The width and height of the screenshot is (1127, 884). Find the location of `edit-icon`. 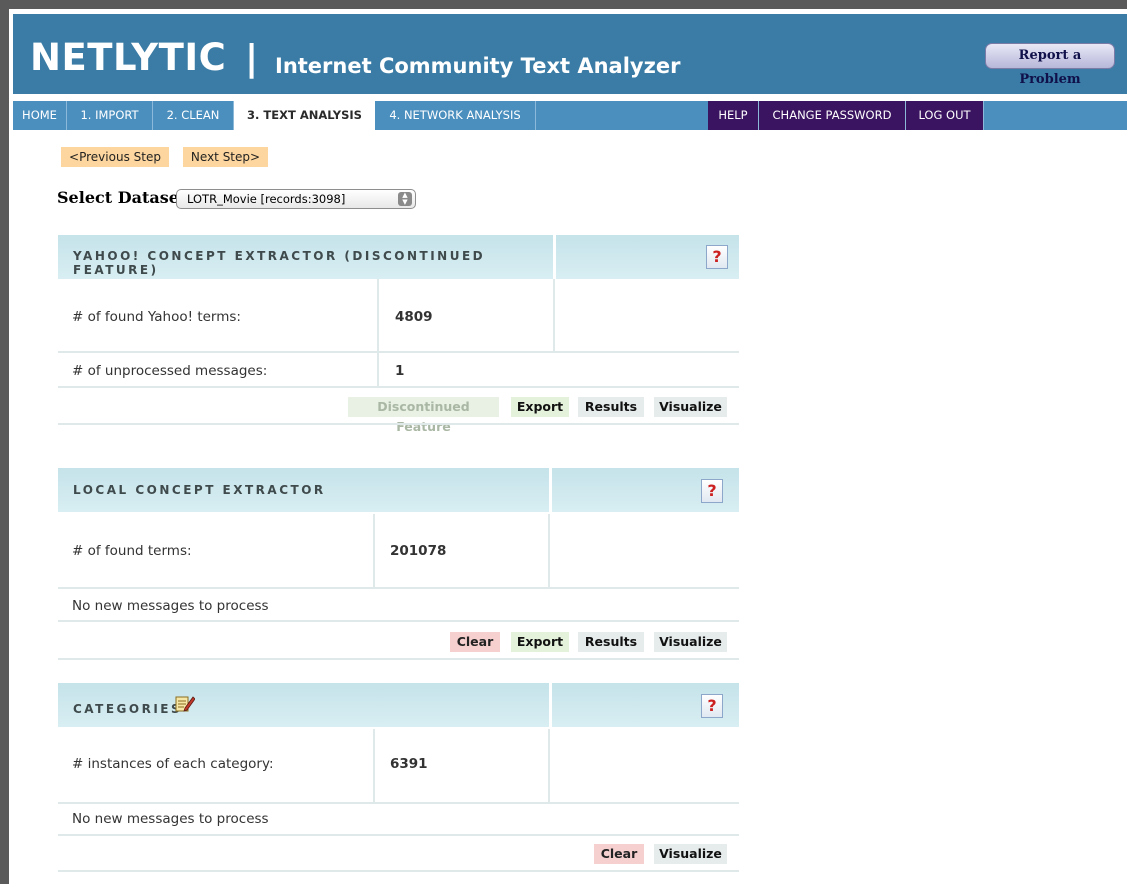

edit-icon is located at coordinates (185, 703).